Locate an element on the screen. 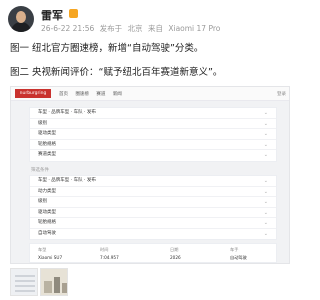 Image resolution: width=320 pixels, height=300 pixels. avatar-shirt is located at coordinates (21, 27).